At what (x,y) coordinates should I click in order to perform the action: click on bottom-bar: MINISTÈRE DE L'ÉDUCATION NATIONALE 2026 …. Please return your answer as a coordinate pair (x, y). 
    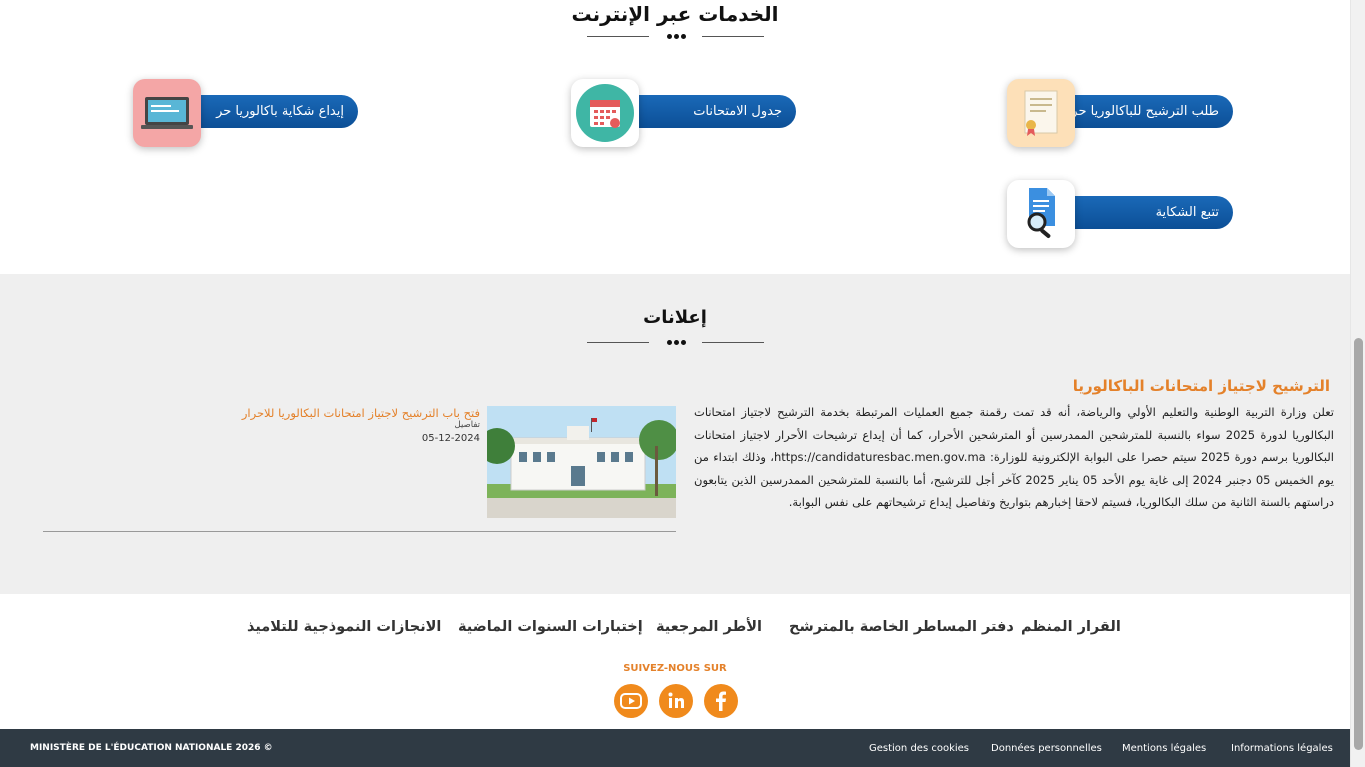
    Looking at the image, I should click on (675, 748).